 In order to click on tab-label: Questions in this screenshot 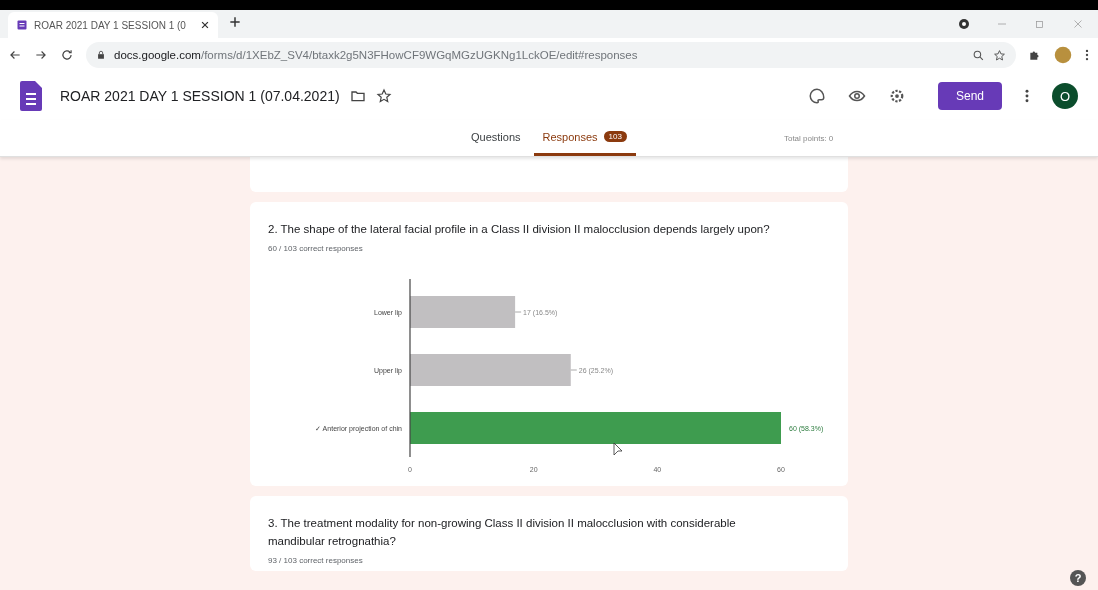, I will do `click(496, 136)`.